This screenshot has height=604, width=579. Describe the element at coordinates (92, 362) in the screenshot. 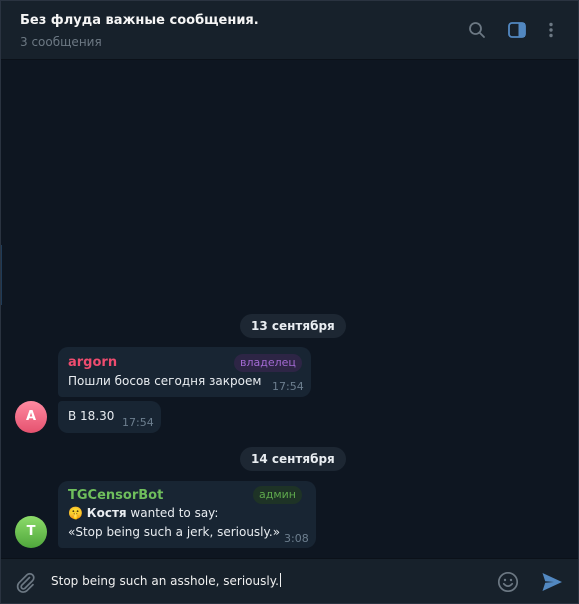

I see `message-author: argorn` at that location.